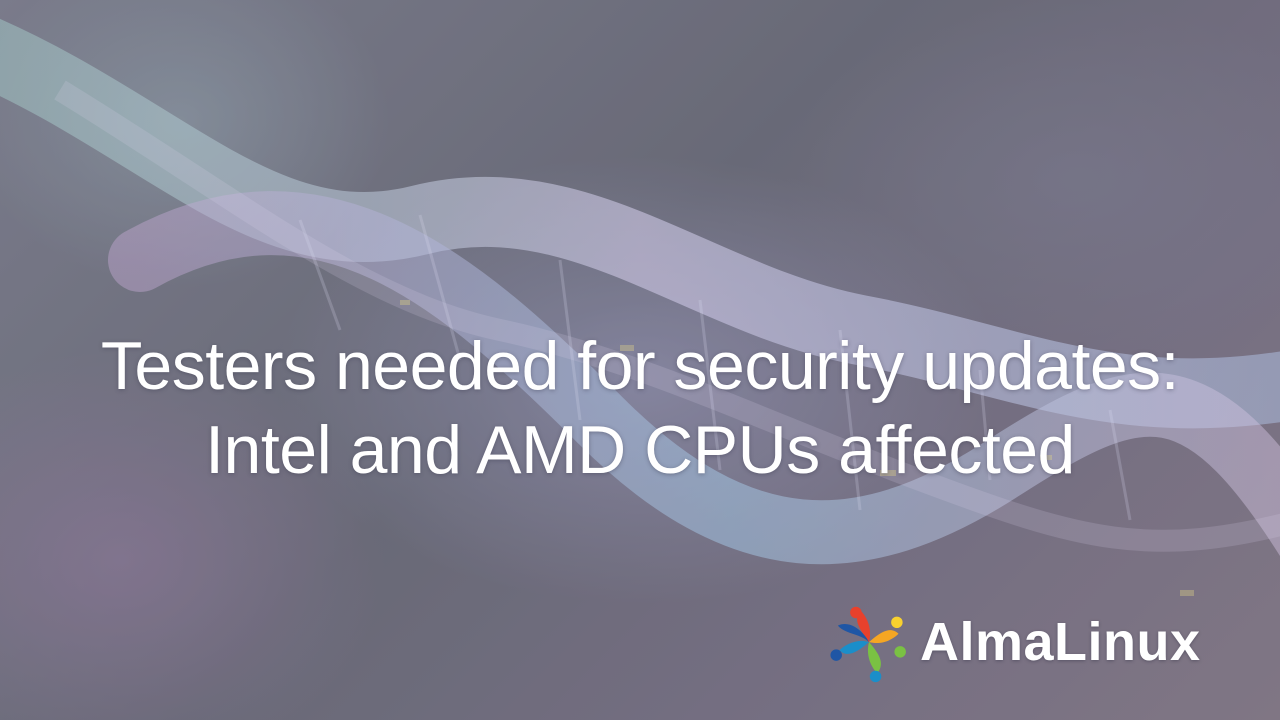 The width and height of the screenshot is (1280, 720). I want to click on brand-logo: AlmaLinux, so click(1014, 642).